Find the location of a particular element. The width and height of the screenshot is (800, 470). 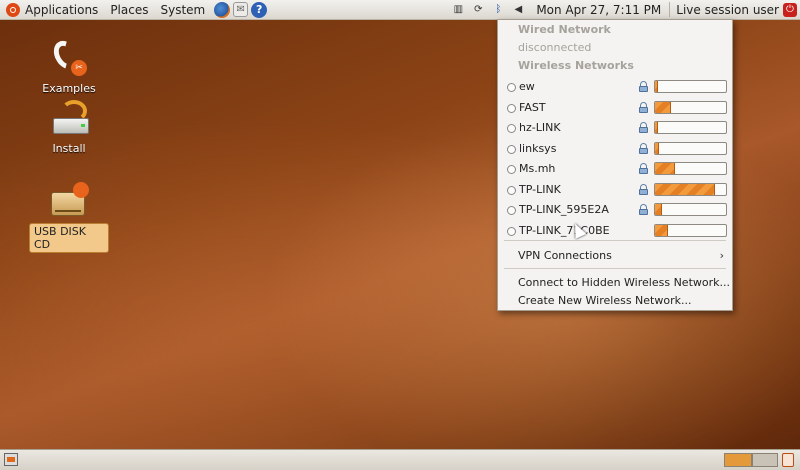

wireless-networks-header: Wireless Networks is located at coordinates (576, 65).